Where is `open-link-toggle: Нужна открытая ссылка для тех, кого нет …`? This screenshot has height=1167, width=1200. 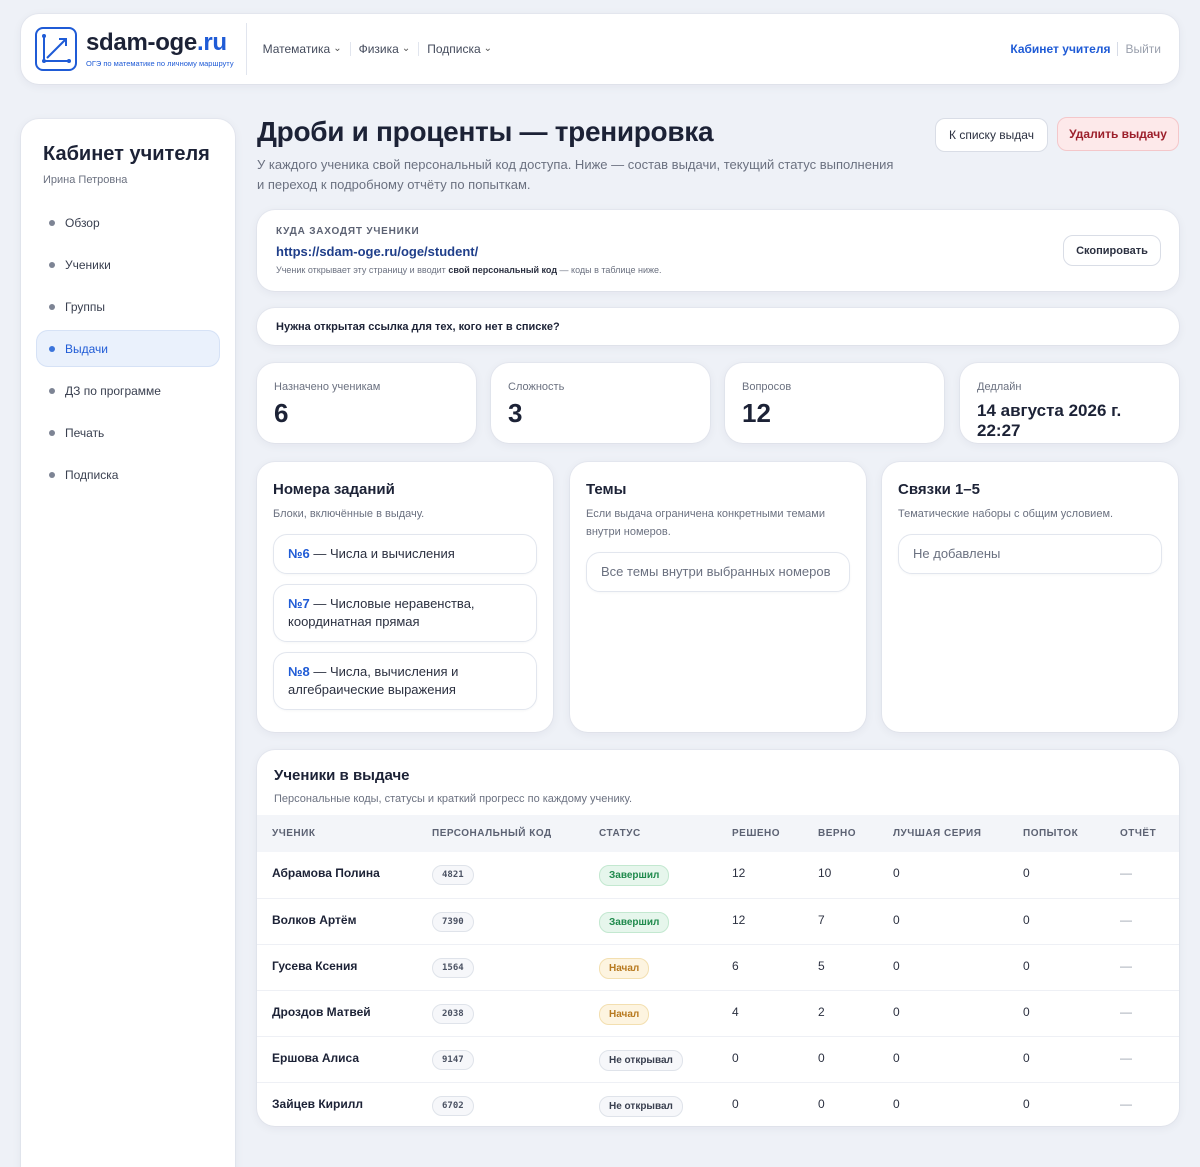 open-link-toggle: Нужна открытая ссылка для тех, кого нет … is located at coordinates (718, 326).